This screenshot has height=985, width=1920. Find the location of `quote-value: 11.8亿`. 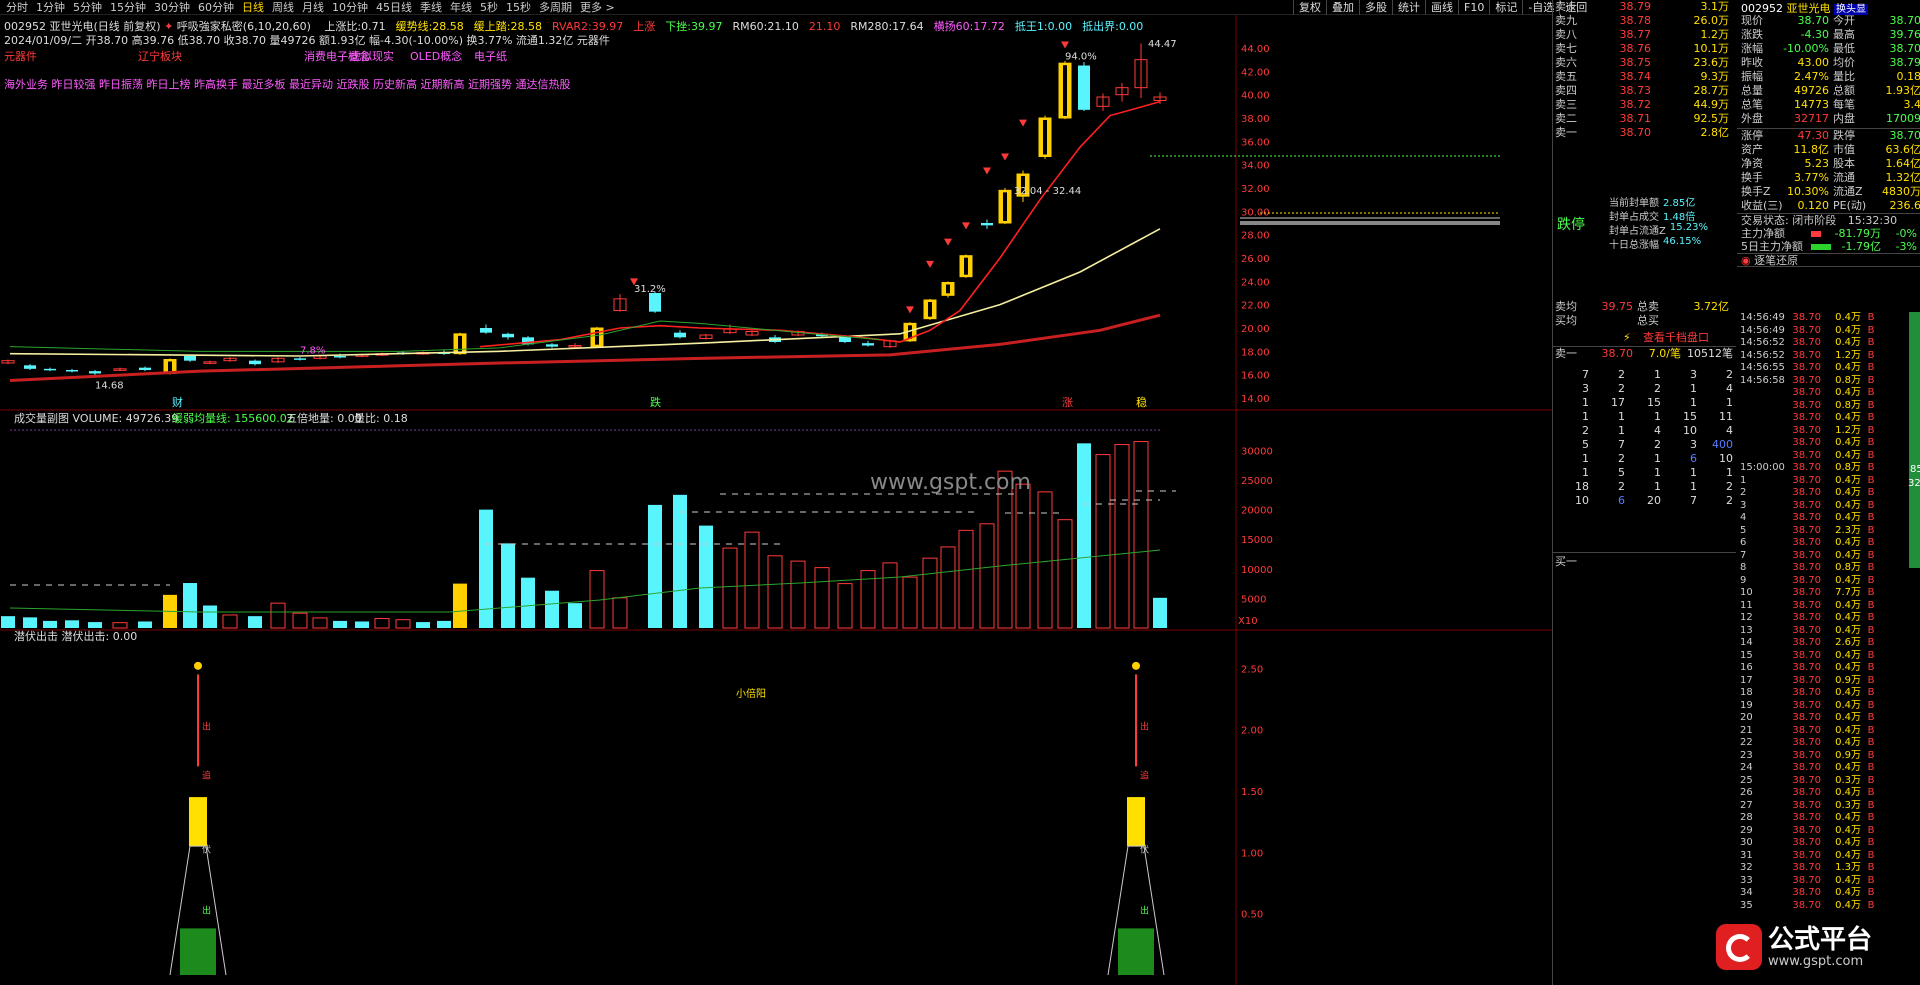

quote-value: 11.8亿 is located at coordinates (1811, 149).